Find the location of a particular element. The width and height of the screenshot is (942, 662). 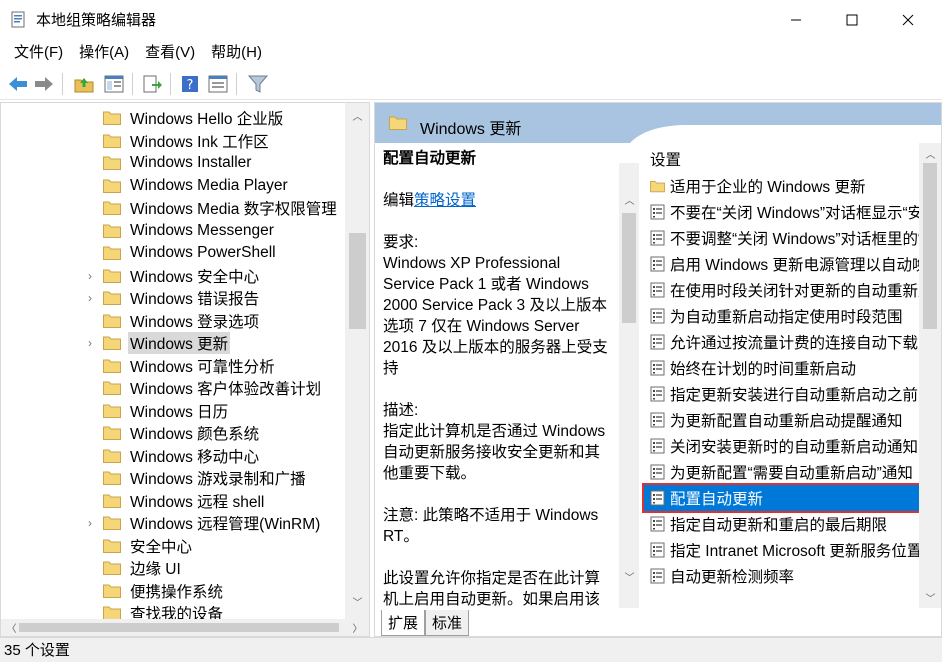

setting-row: 在使用时段关闭针对更新的自动重新启动 is located at coordinates (785, 290).